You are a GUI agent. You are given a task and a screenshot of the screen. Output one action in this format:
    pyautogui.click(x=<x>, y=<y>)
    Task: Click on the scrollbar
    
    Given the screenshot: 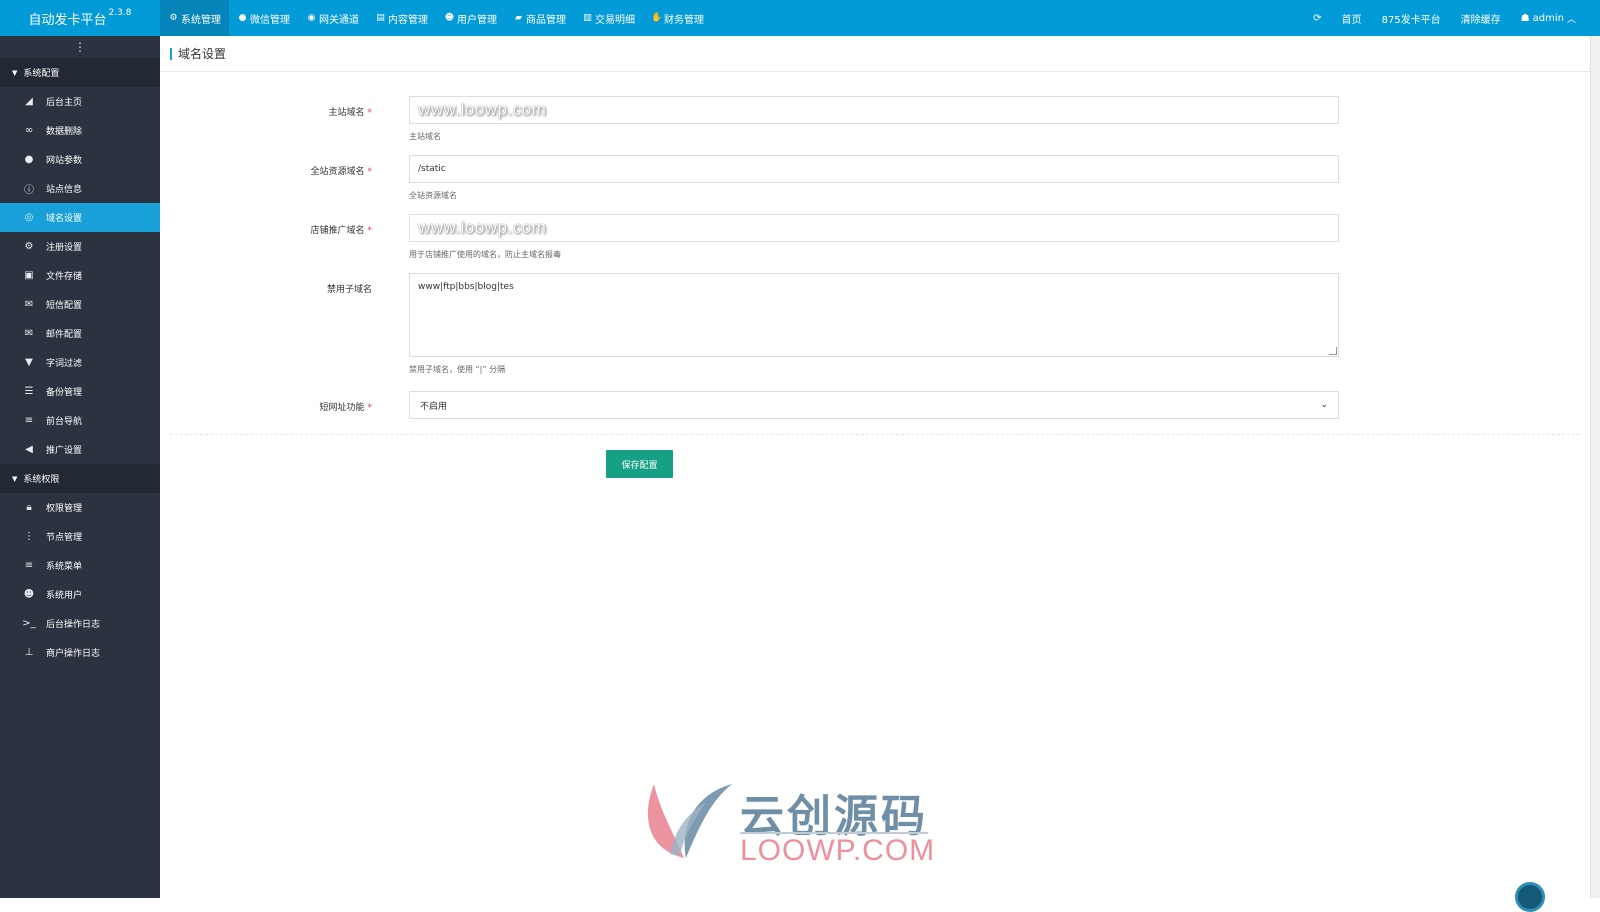 What is the action you would take?
    pyautogui.click(x=1595, y=467)
    